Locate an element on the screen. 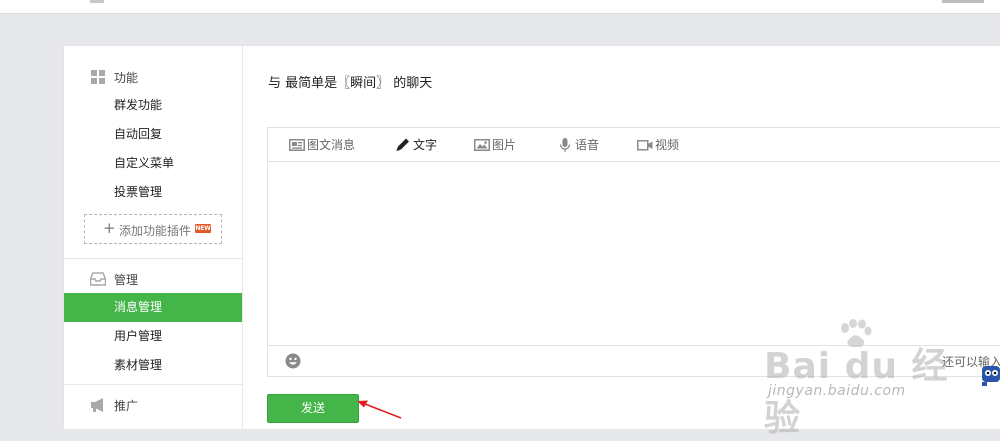  tab-article: 图文消息 is located at coordinates (322, 144).